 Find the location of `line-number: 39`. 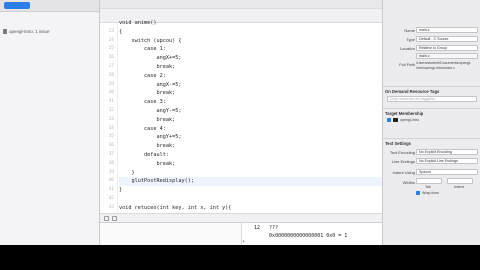

line-number: 39 is located at coordinates (111, 172).